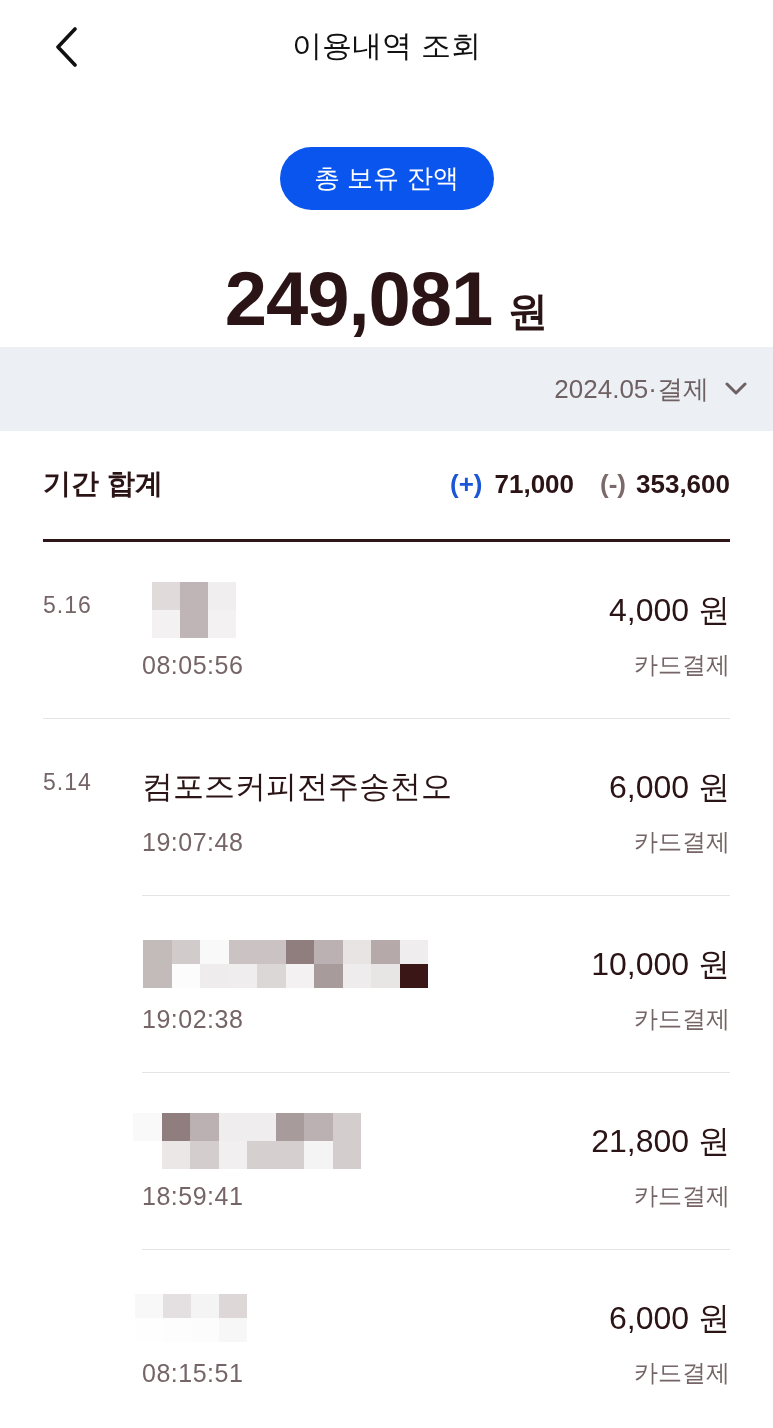 The height and width of the screenshot is (1428, 773). I want to click on amount-text: 21,800 원, so click(660, 1141).